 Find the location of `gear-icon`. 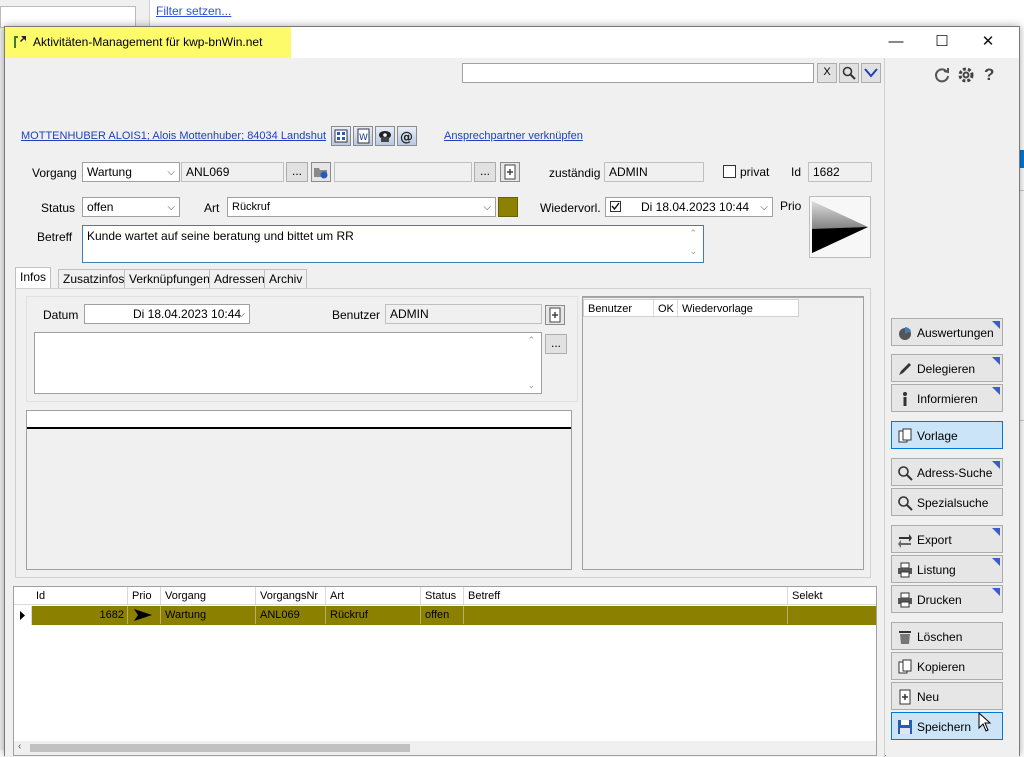

gear-icon is located at coordinates (966, 75).